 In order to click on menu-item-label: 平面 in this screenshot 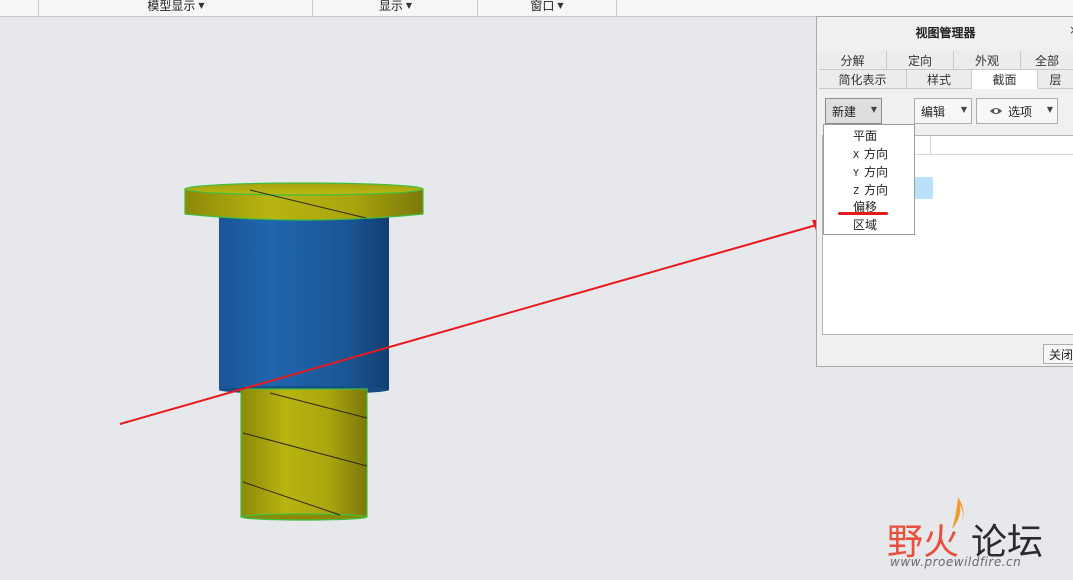, I will do `click(865, 136)`.